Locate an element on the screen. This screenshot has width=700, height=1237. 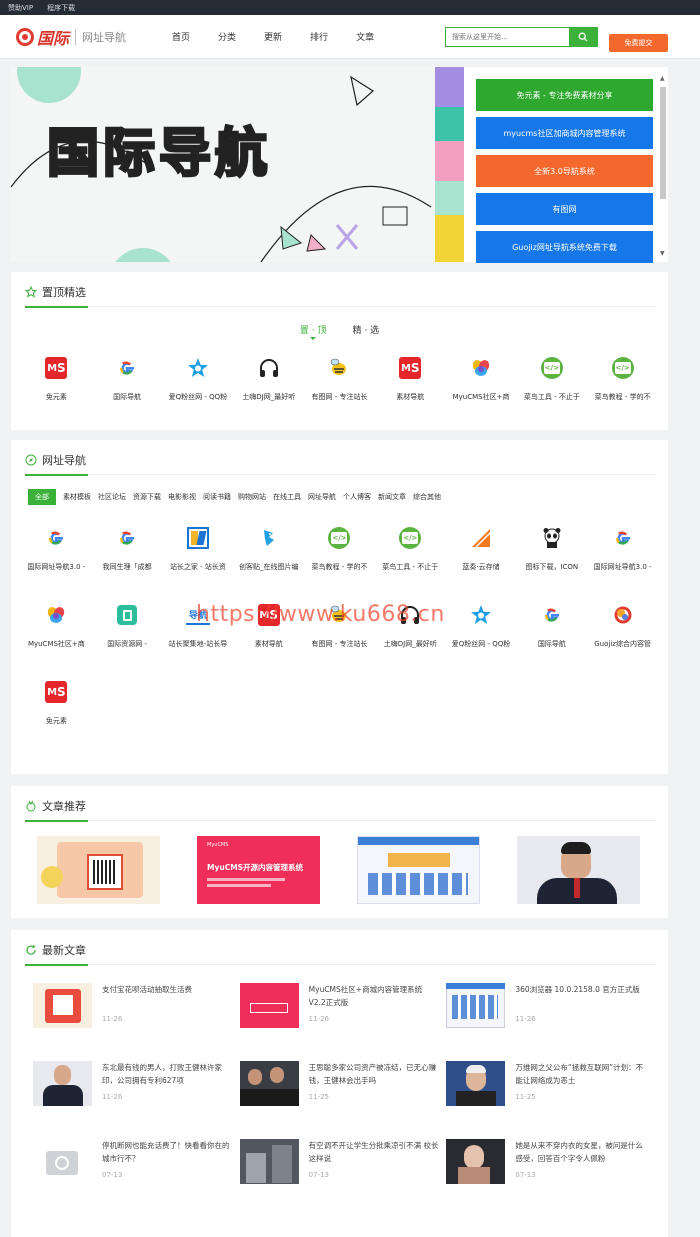
news-item: 停机断网也能充话费了！快看看你在的城市行不？ 07-13 is located at coordinates (136, 1161).